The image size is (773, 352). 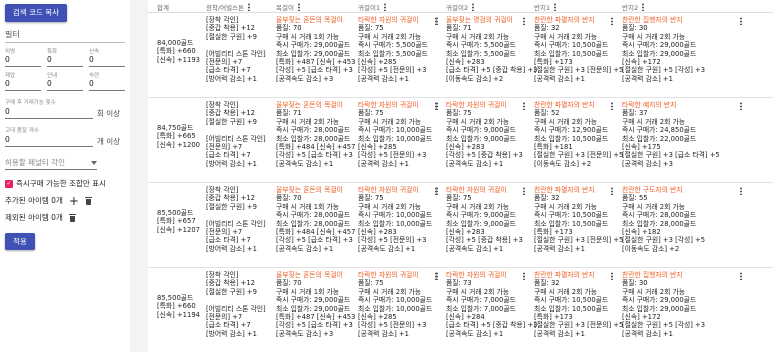 I want to click on copy-search-code-button: 검색 코드 복사, so click(x=36, y=13).